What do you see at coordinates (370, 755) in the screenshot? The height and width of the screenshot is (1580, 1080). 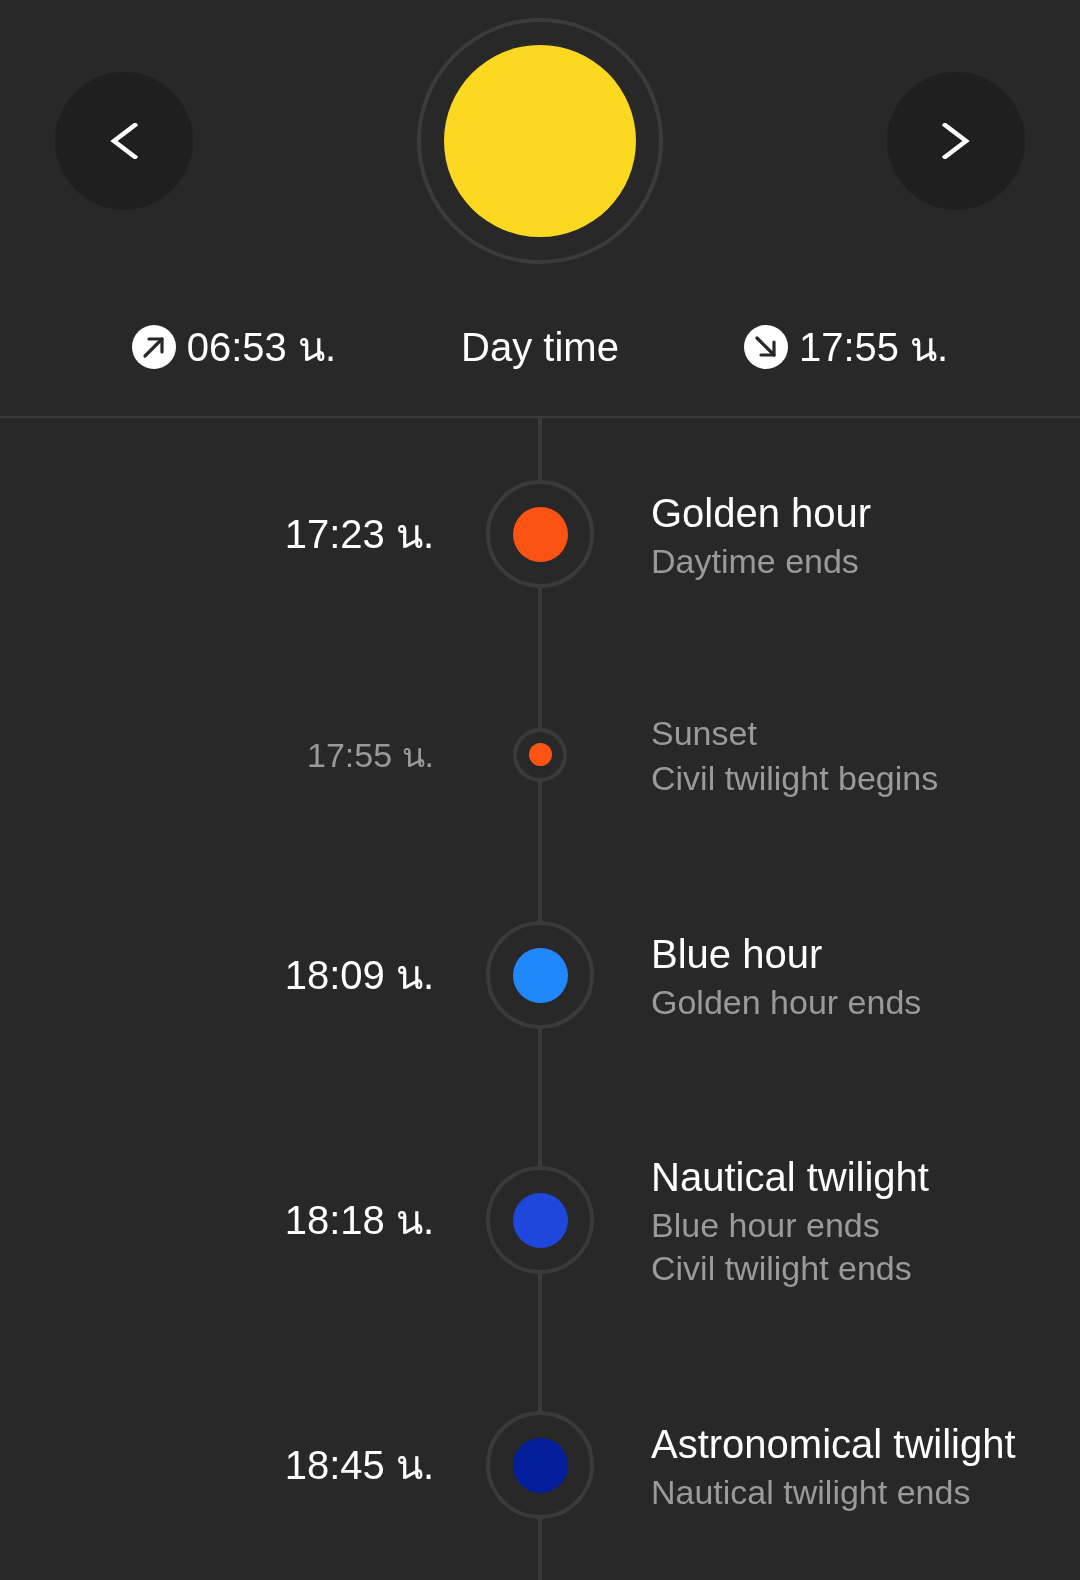 I see `event-time: 17:55 น.` at bounding box center [370, 755].